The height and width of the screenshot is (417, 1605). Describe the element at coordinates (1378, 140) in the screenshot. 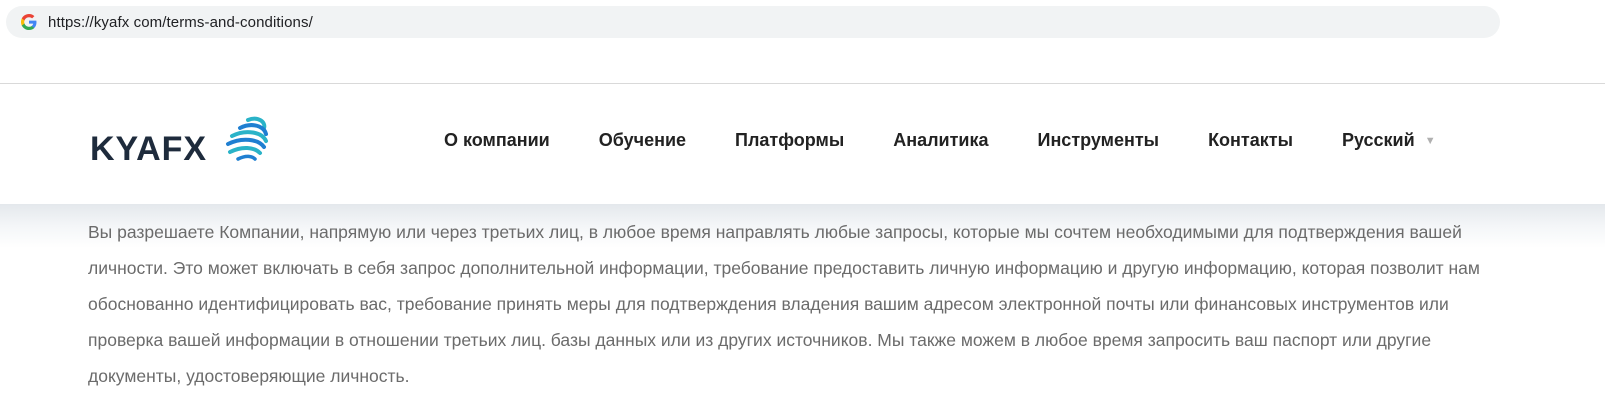

I see `language-label: Русский` at that location.